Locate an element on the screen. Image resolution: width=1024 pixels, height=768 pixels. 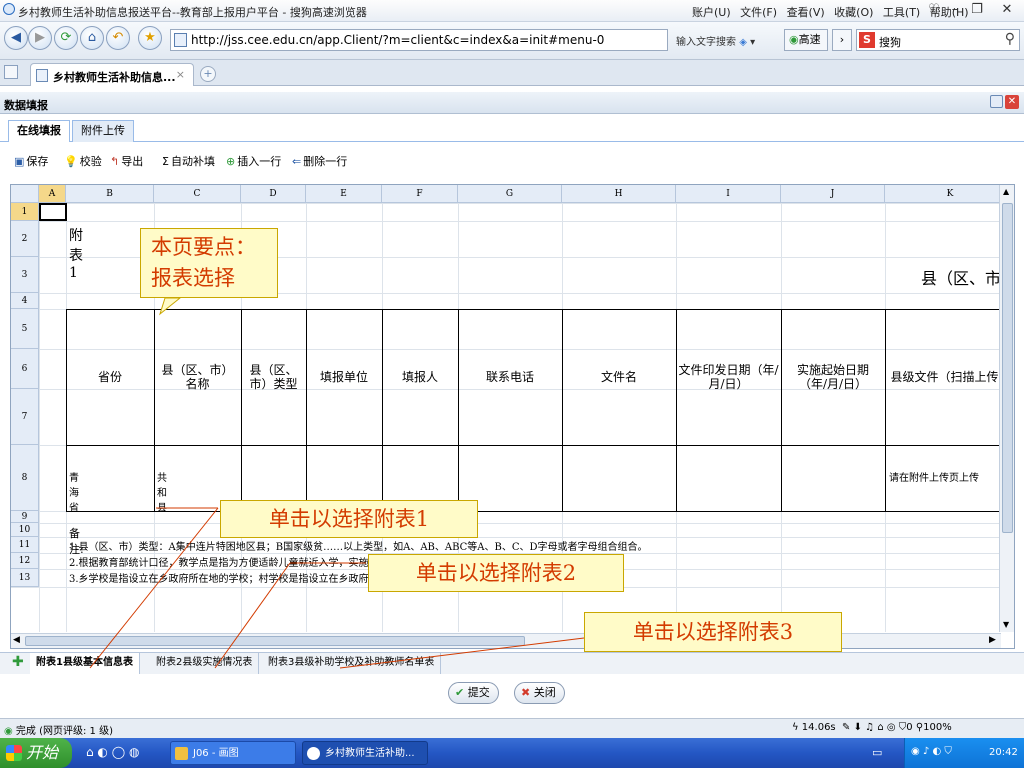
select-attach1-callout: 单击以选择附表1 is located at coordinates (349, 519).